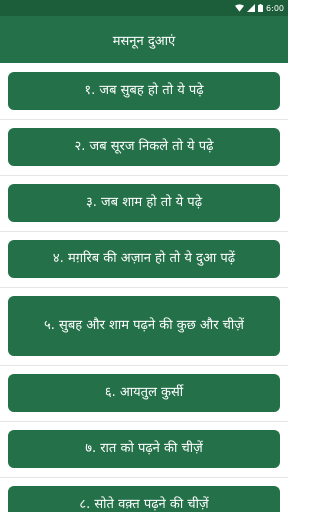 The width and height of the screenshot is (320, 512). I want to click on page-title: मसनून दुआएं, so click(144, 41).